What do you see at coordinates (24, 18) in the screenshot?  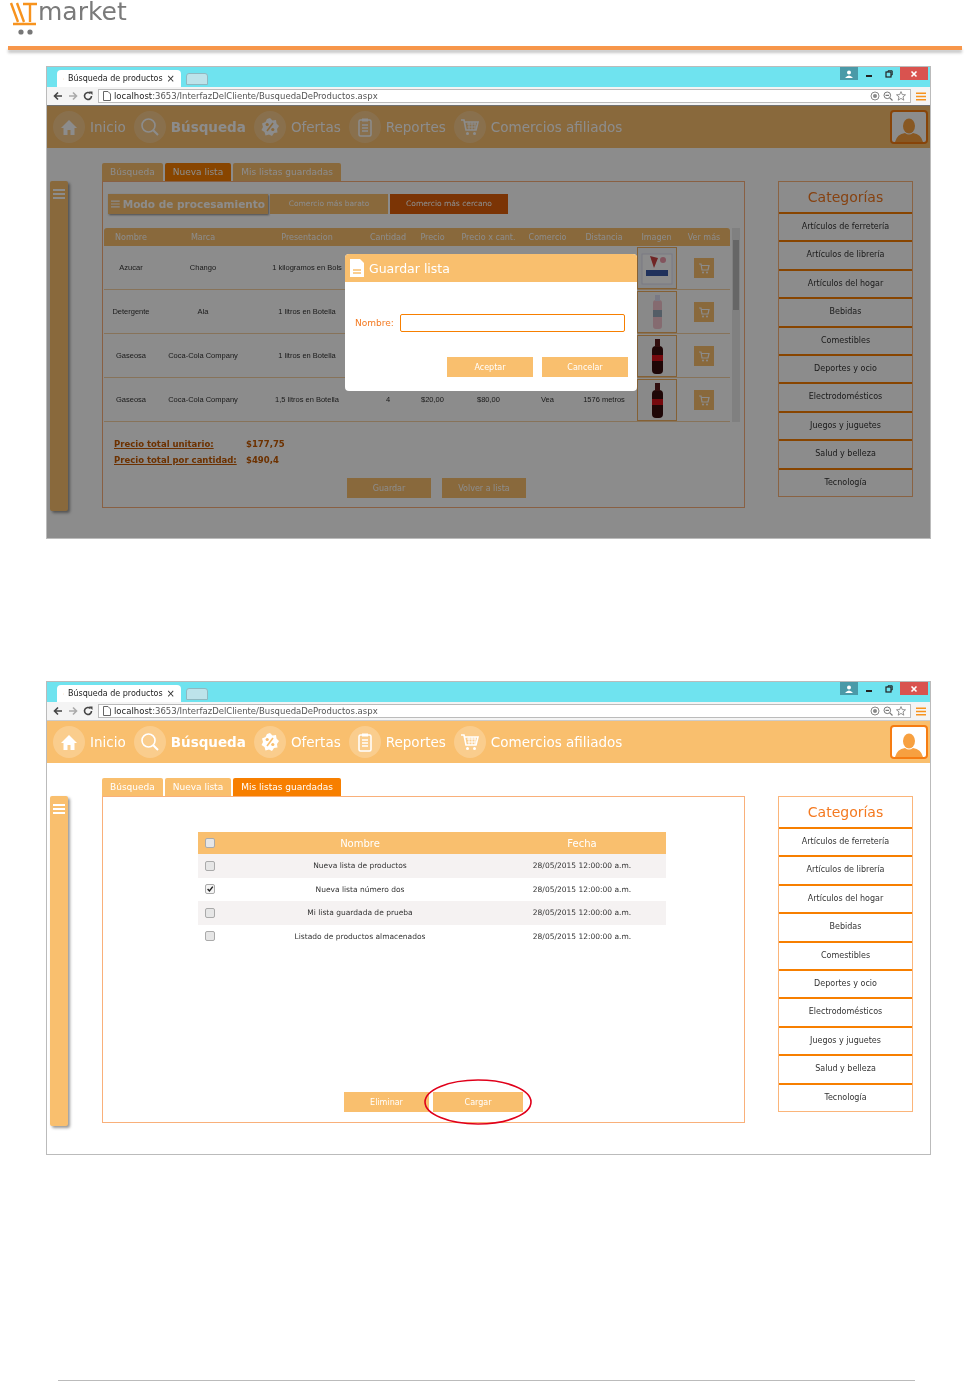 I see `cart-logo-icon` at bounding box center [24, 18].